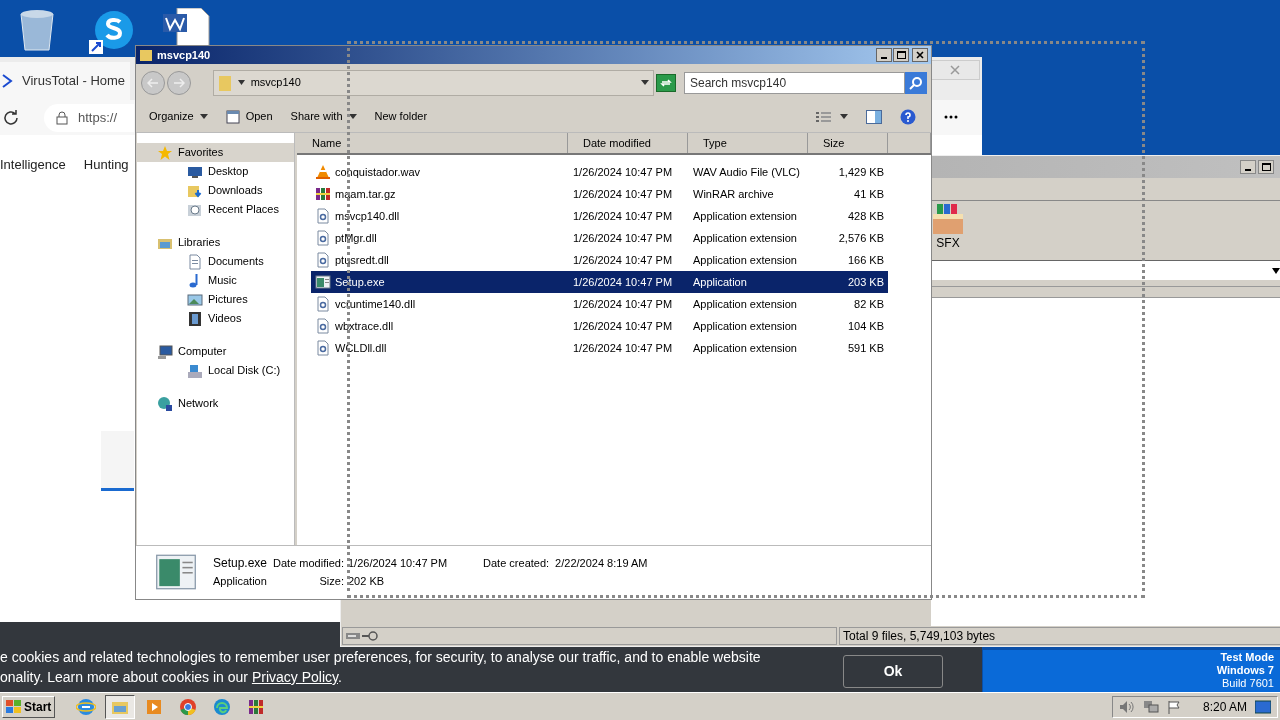 This screenshot has height=720, width=1280. What do you see at coordinates (188, 706) in the screenshot?
I see `chrome-icon` at bounding box center [188, 706].